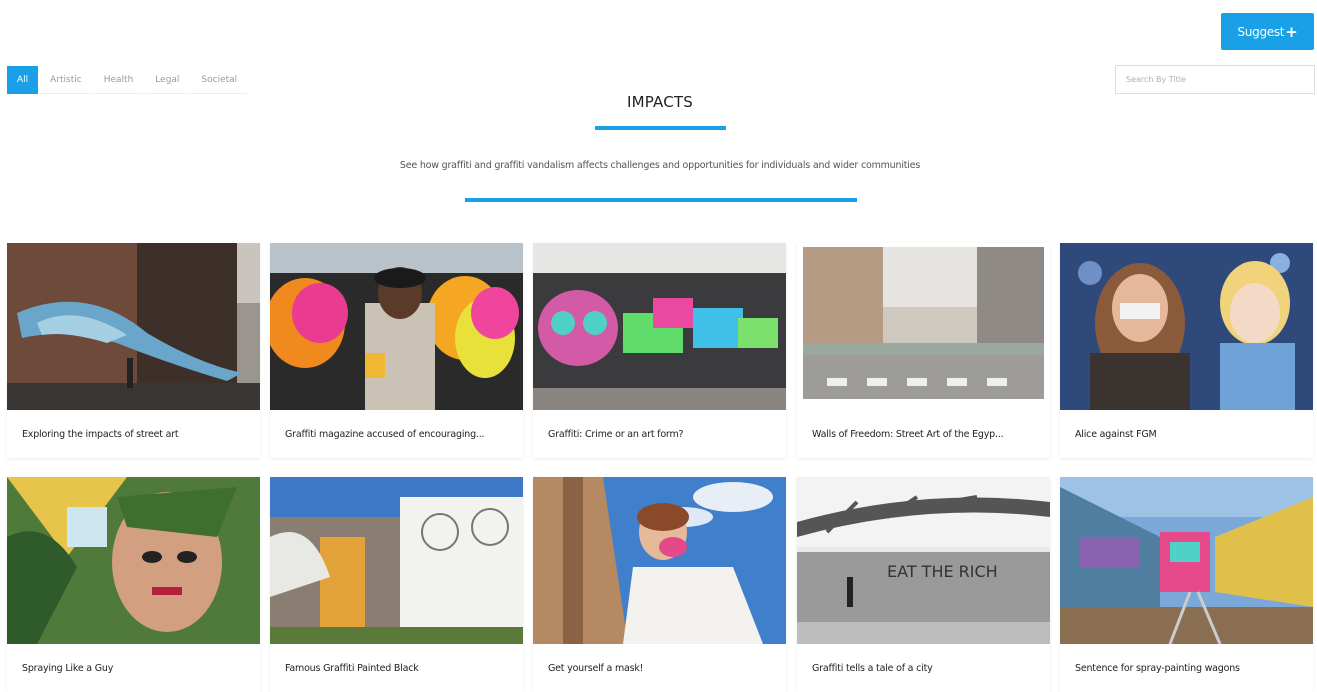 Image resolution: width=1317 pixels, height=692 pixels. I want to click on card-title: Graffiti tells a tale of a city, so click(872, 668).